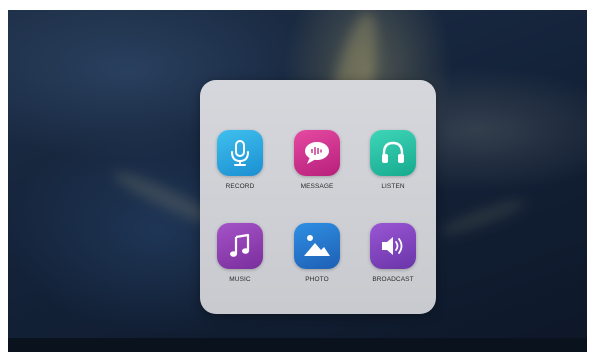  I want to click on app-listen-label: LISTEN, so click(393, 186).